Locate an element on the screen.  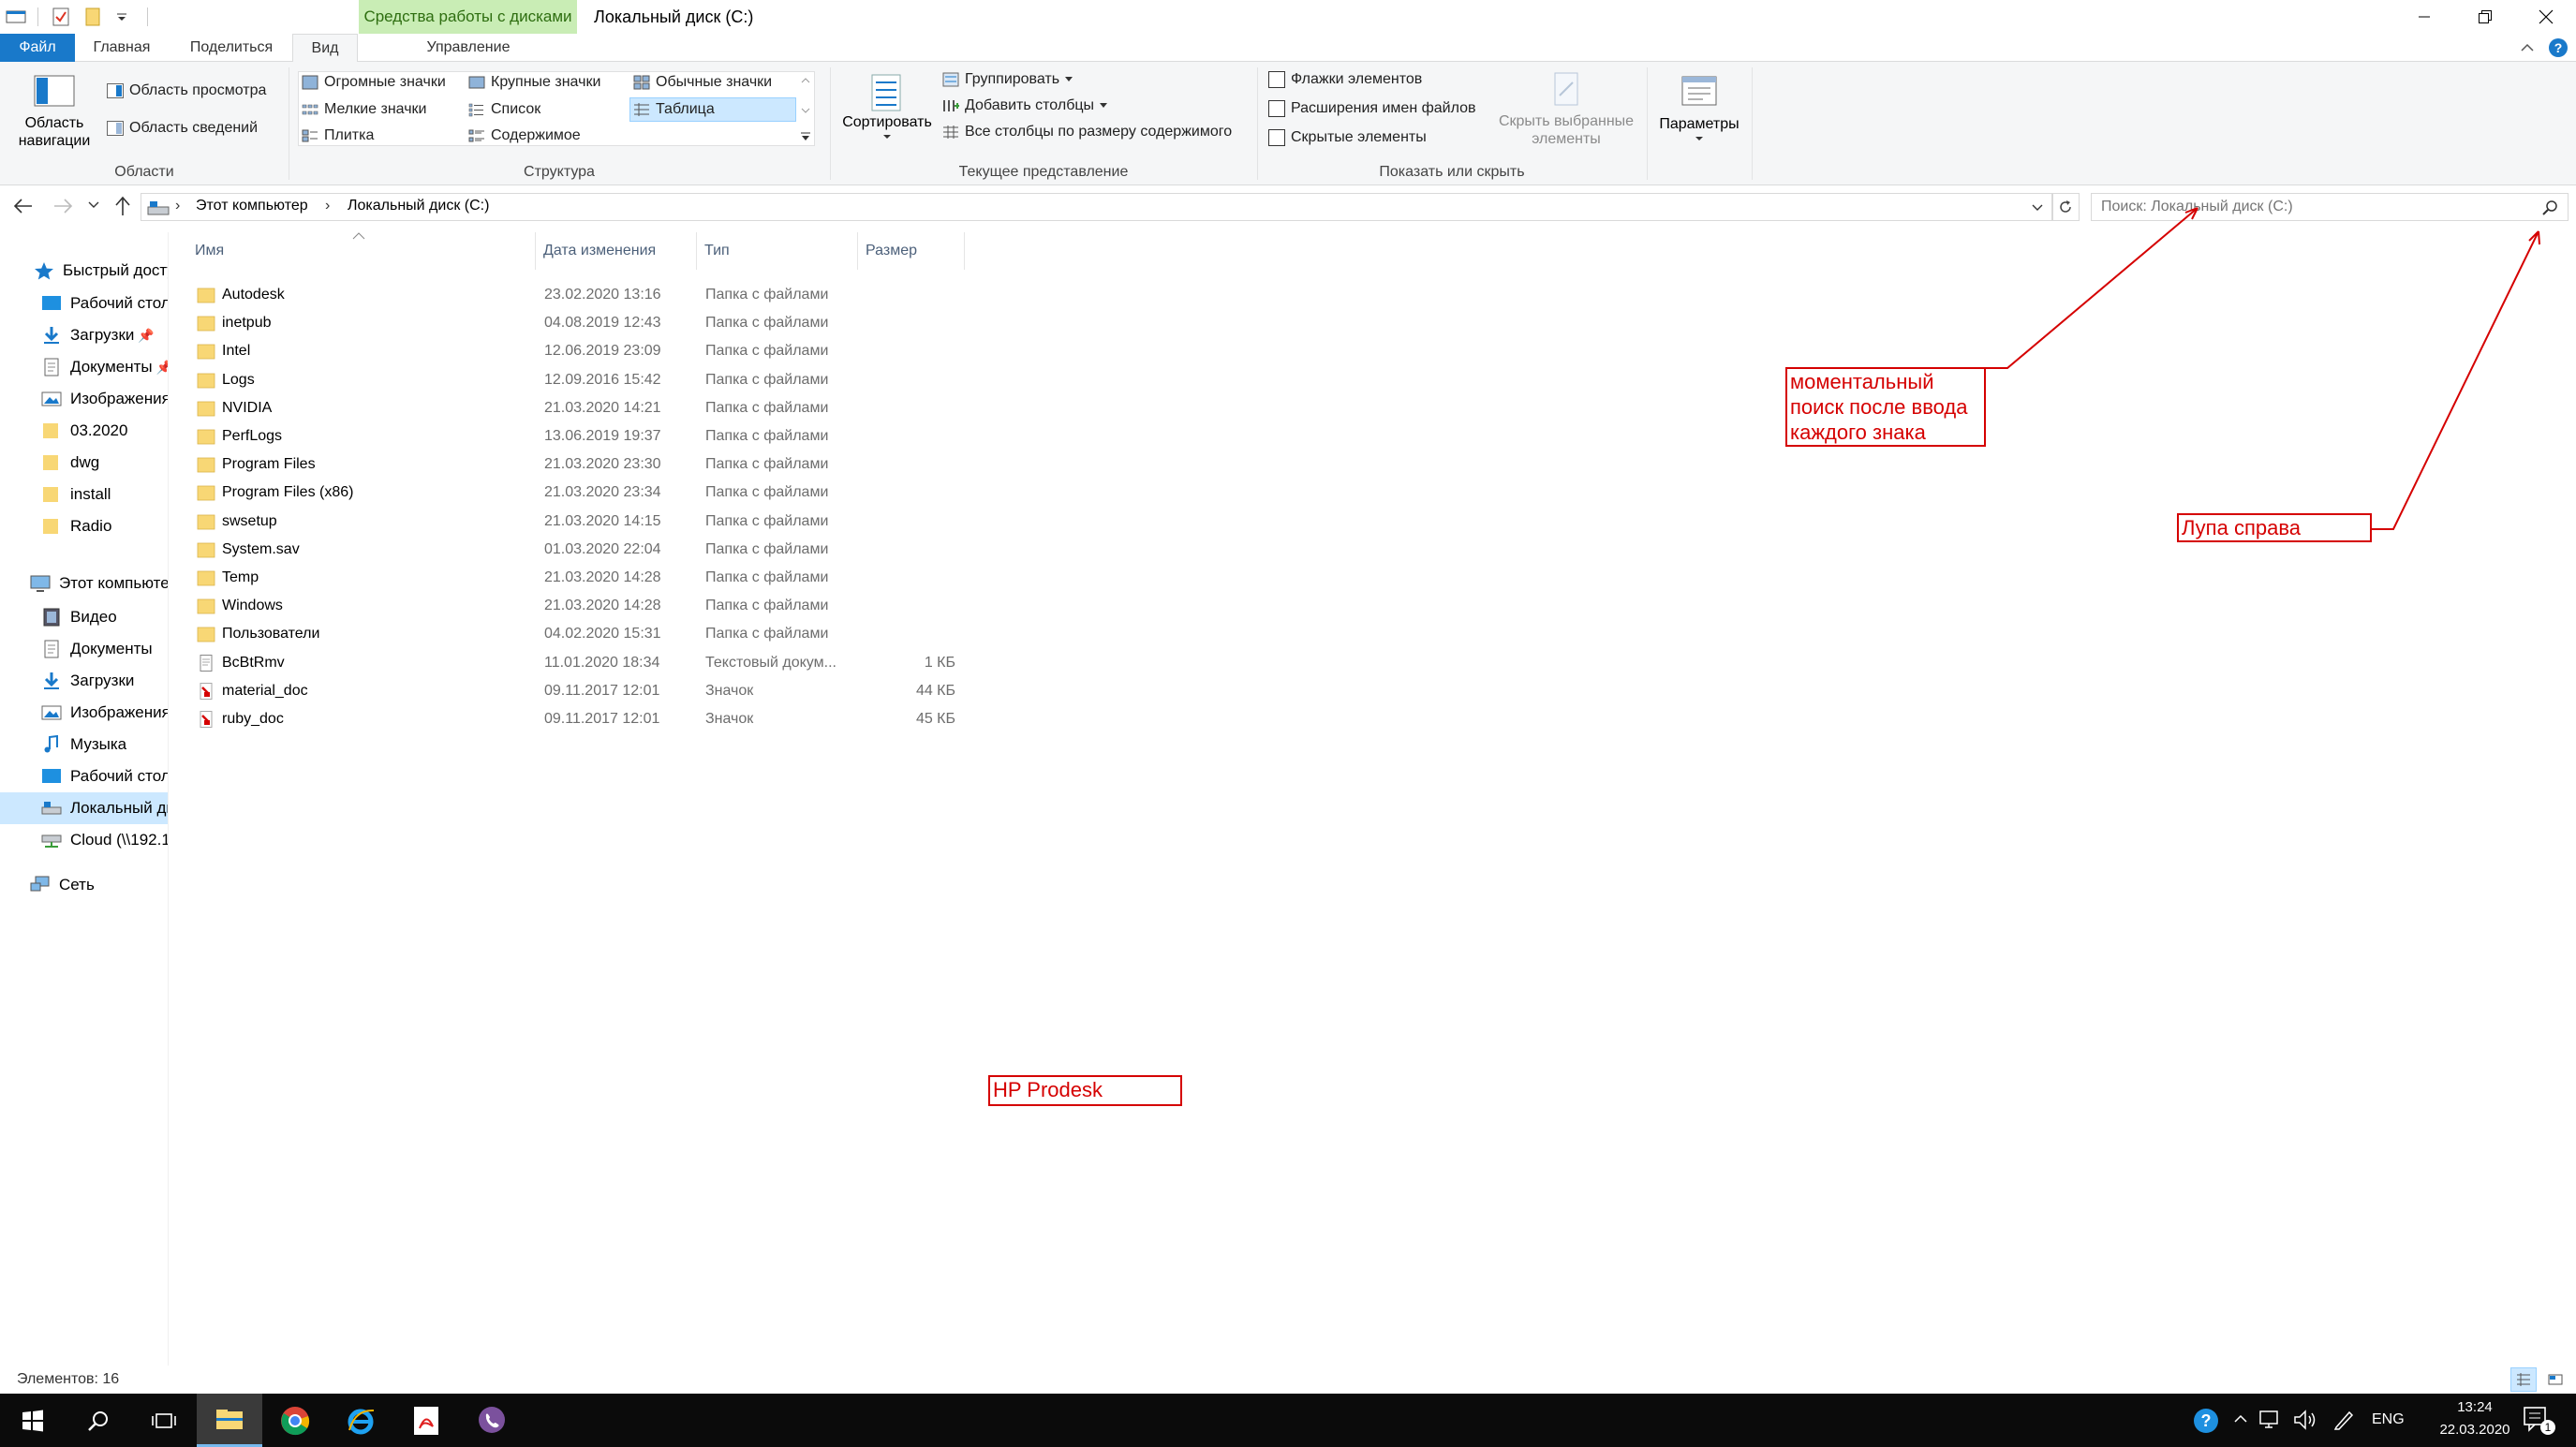
annotation-arrow-search is located at coordinates (2092, 288).